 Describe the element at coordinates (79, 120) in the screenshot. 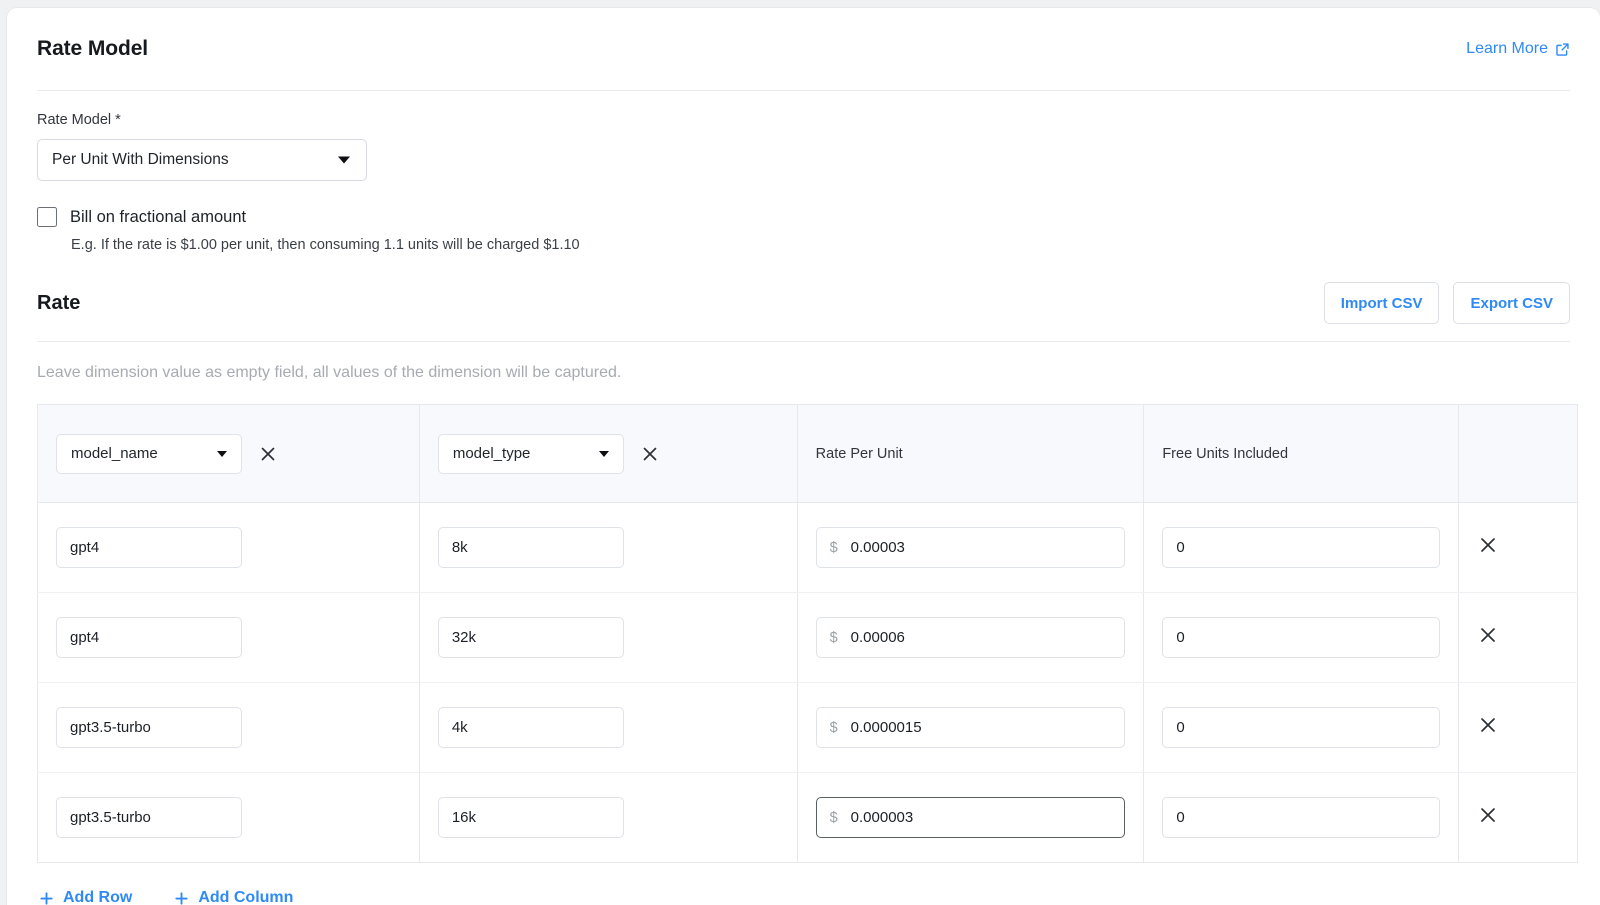

I see `rate-model-label: Rate Model *` at that location.